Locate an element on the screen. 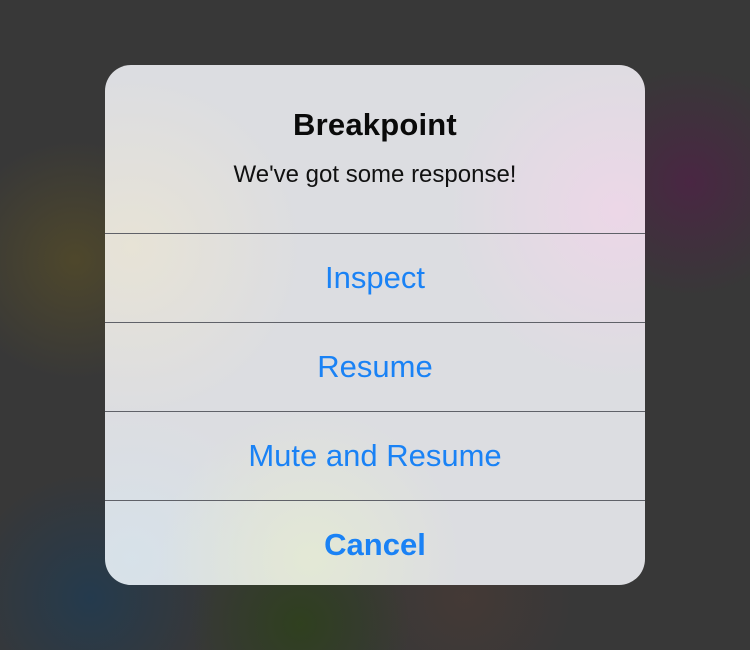  resume-button: Resume is located at coordinates (375, 366).